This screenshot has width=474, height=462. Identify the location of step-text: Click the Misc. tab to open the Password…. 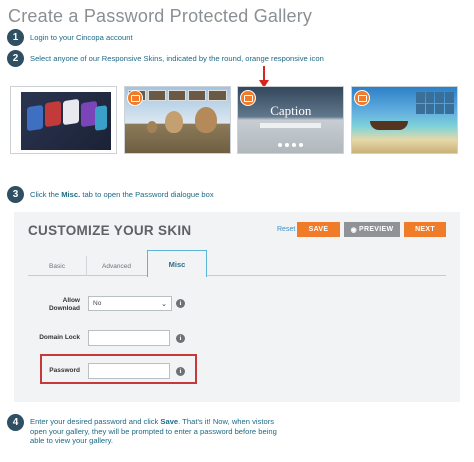
(122, 194).